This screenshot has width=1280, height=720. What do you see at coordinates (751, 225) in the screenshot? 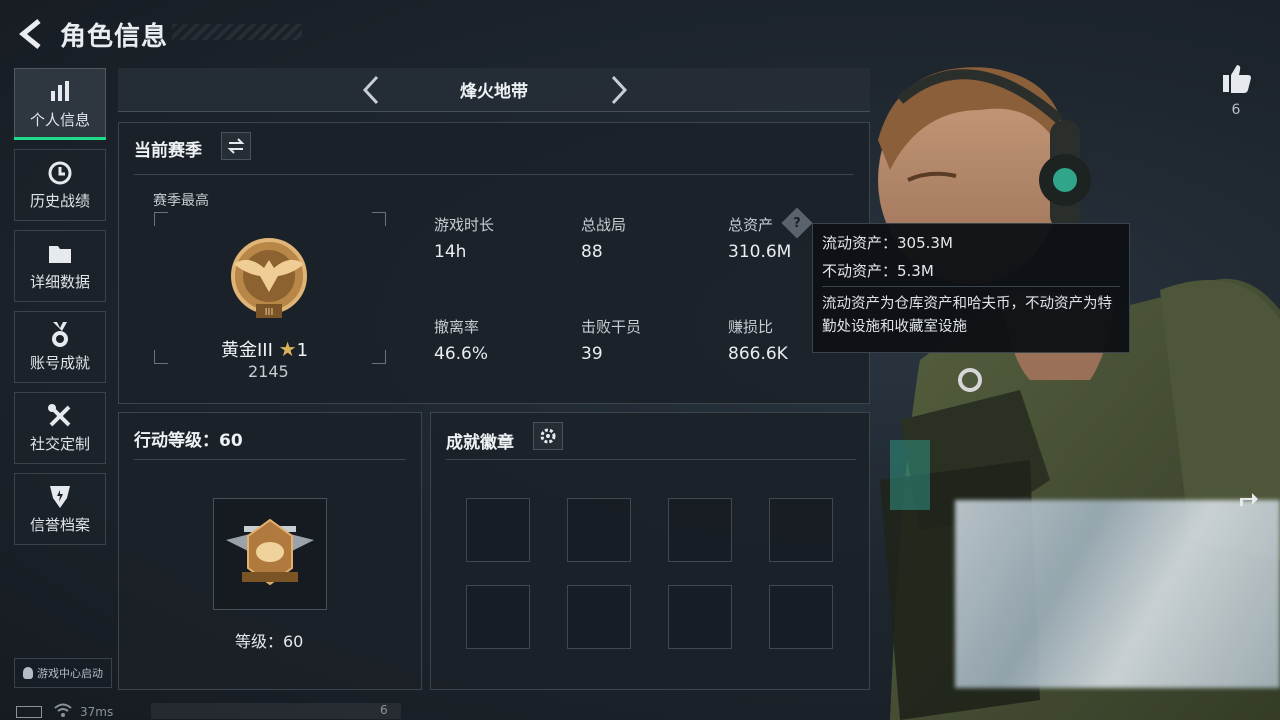
I see `stat-label-total-assets: 总资产` at bounding box center [751, 225].